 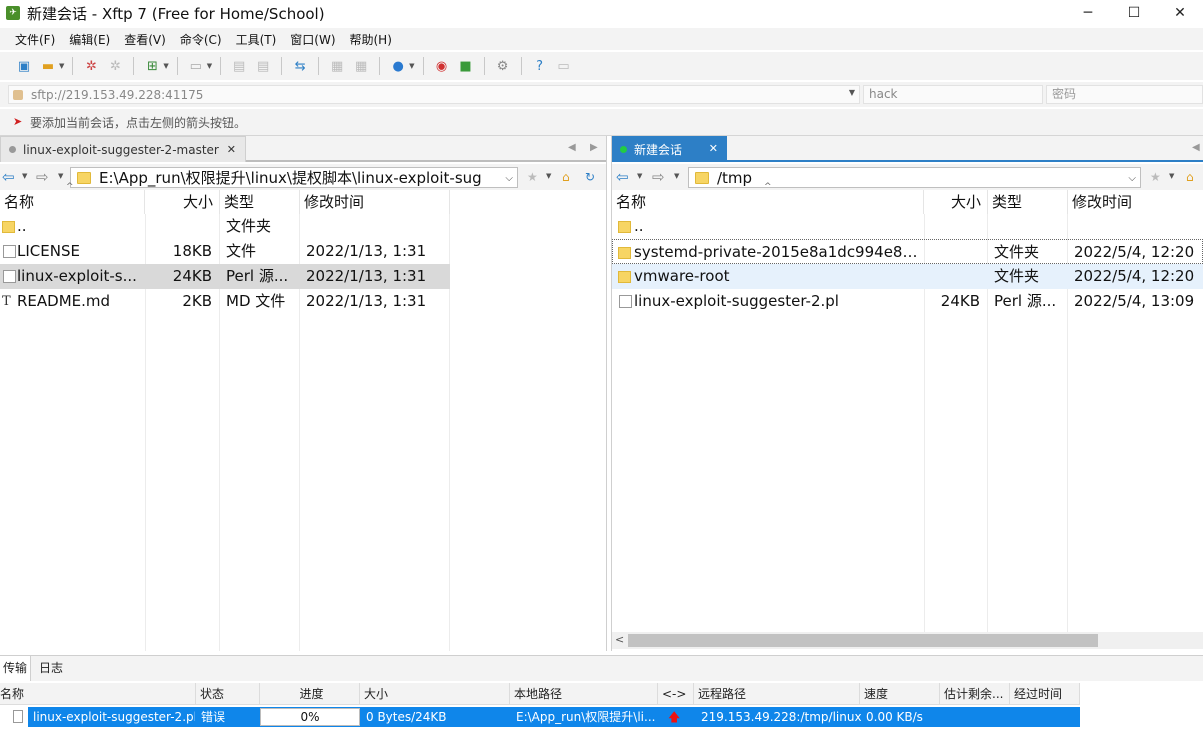 What do you see at coordinates (19, 122) in the screenshot?
I see `bookmark-arrow-icon: ➤` at bounding box center [19, 122].